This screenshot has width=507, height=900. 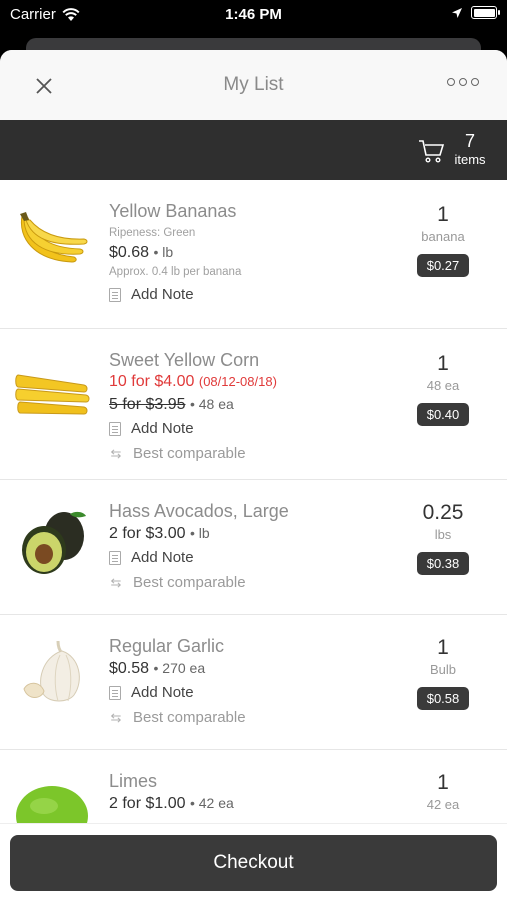 What do you see at coordinates (152, 233) in the screenshot?
I see `ripeness-label: Ripeness: Green` at bounding box center [152, 233].